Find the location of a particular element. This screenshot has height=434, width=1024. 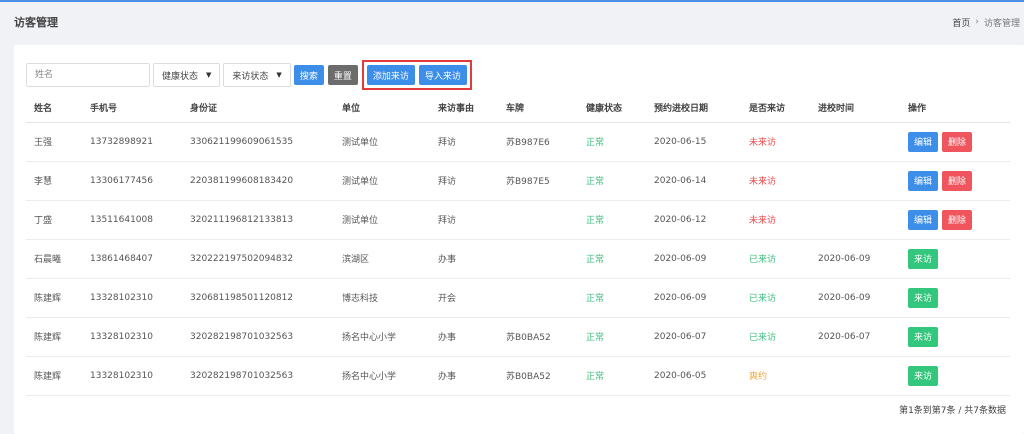

column-header: 手机号 is located at coordinates (132, 108).